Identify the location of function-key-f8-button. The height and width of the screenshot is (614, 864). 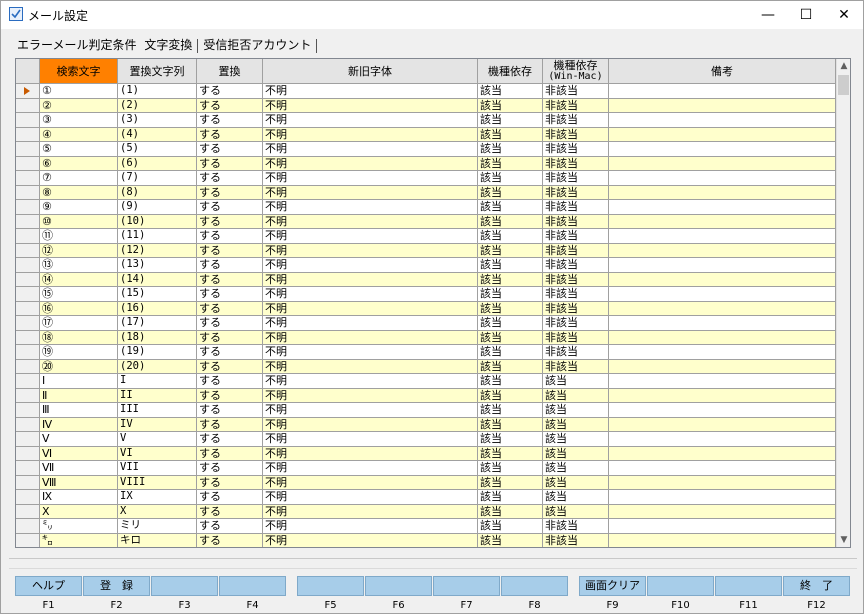
(534, 586).